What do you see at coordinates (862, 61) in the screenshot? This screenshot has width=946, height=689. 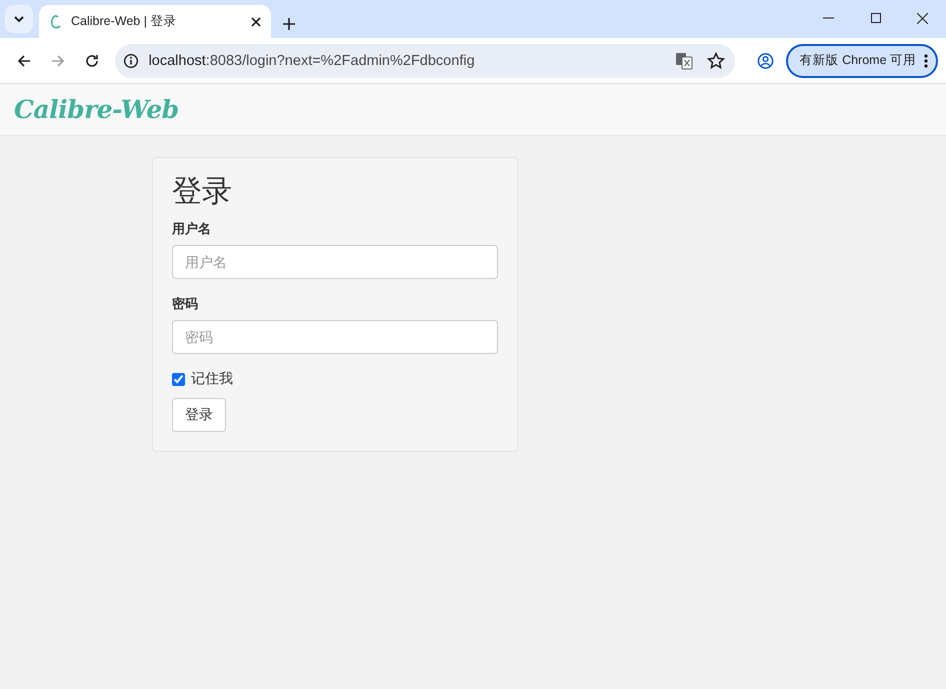 I see `update-chrome-button: 有新版 Chrome 可用` at bounding box center [862, 61].